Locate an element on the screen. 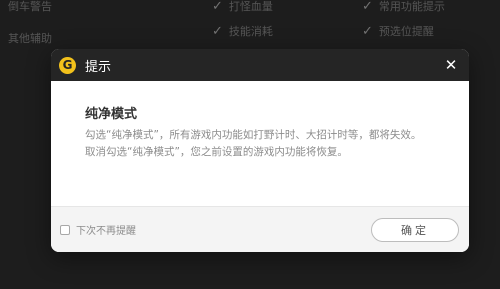  dialog-heading: 纯净模式 is located at coordinates (111, 114).